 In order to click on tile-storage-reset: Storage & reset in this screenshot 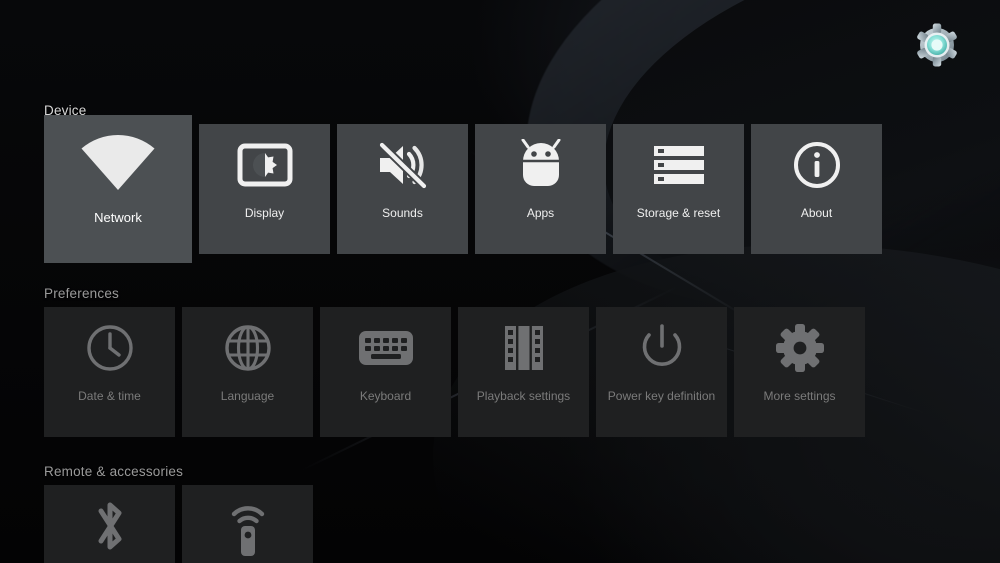, I will do `click(678, 189)`.